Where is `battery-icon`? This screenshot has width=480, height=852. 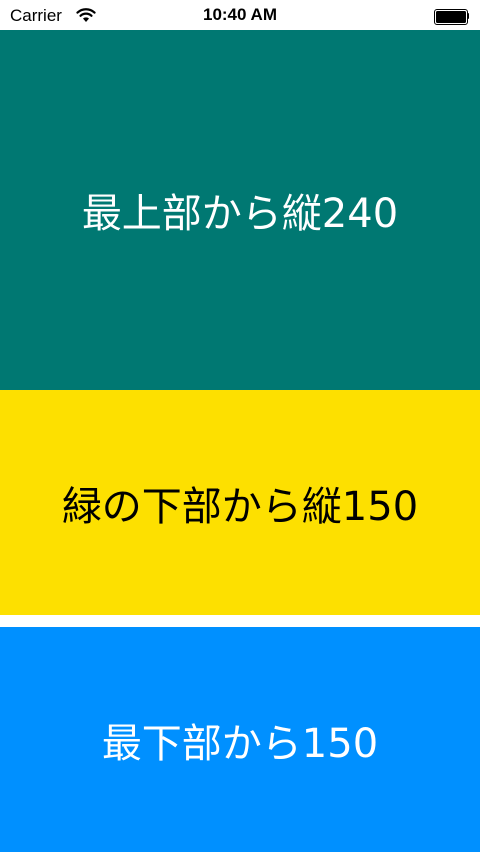
battery-icon is located at coordinates (452, 17).